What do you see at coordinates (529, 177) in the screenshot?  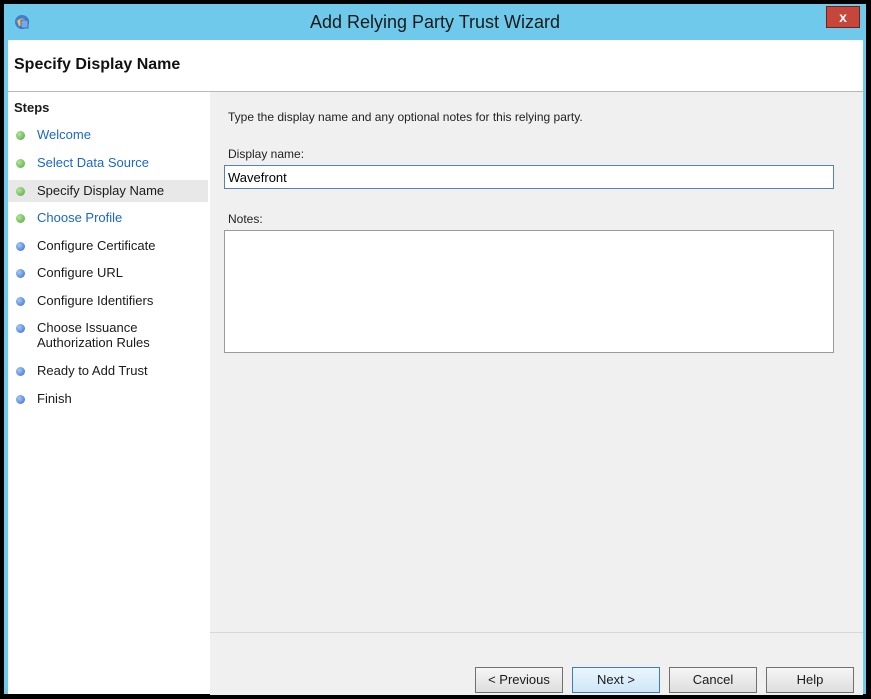 I see `display-name-input` at bounding box center [529, 177].